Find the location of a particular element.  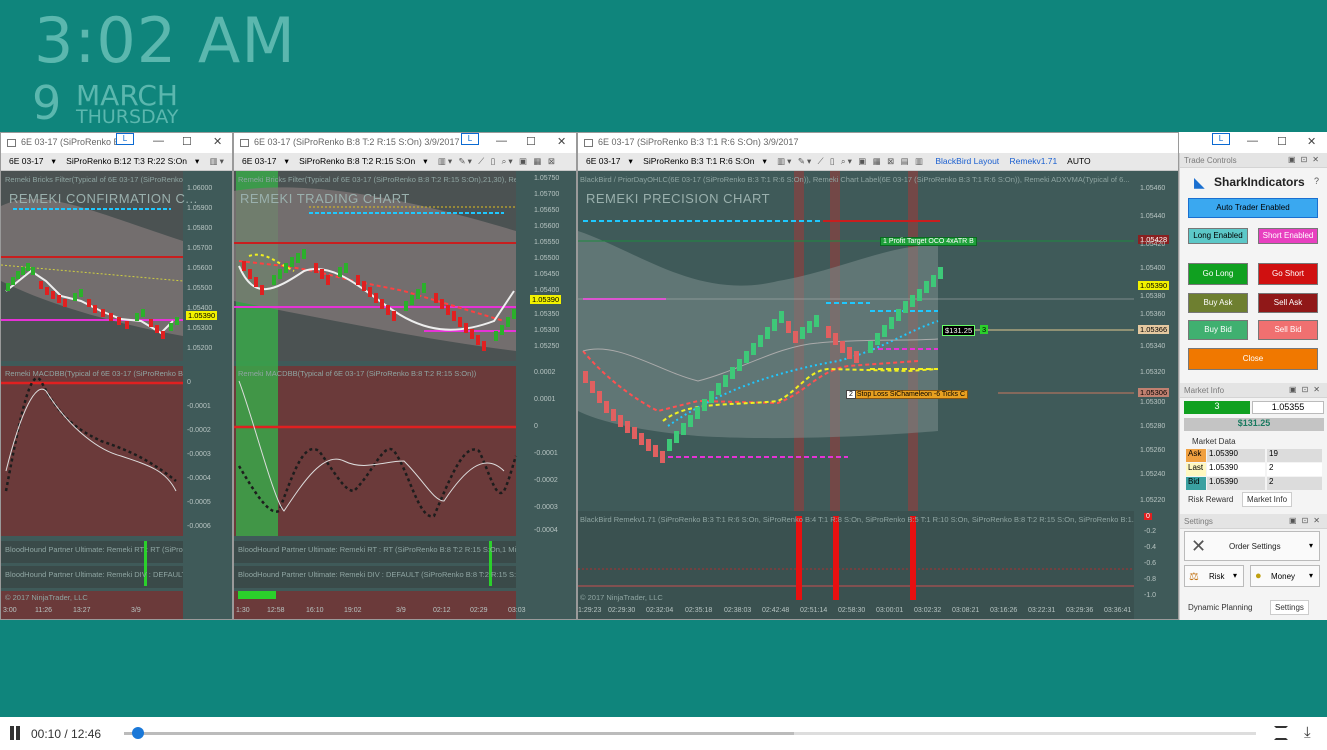

help-icon: ? is located at coordinates (1316, 181).